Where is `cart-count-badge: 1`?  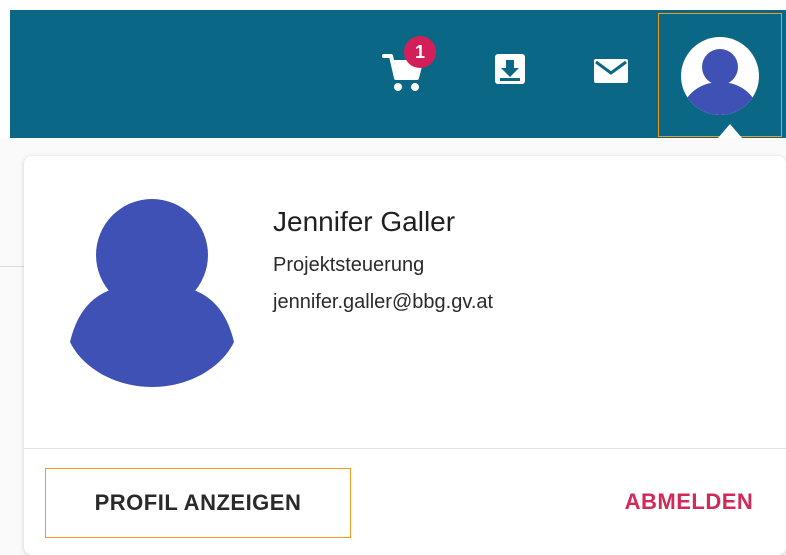 cart-count-badge: 1 is located at coordinates (420, 52).